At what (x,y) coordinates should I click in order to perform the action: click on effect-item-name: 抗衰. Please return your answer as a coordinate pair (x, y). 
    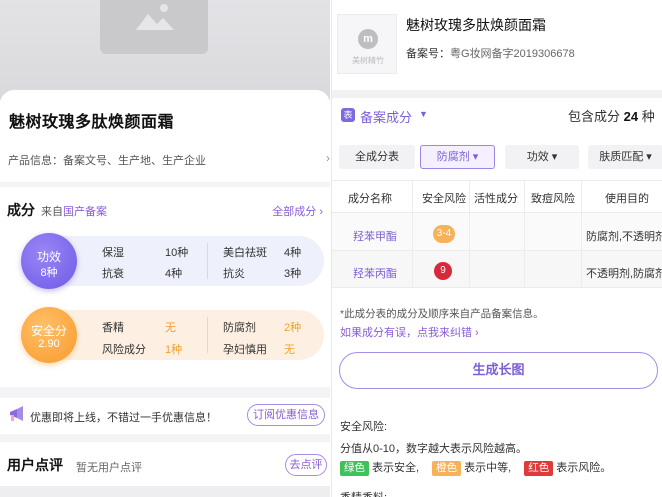
    Looking at the image, I should click on (113, 274).